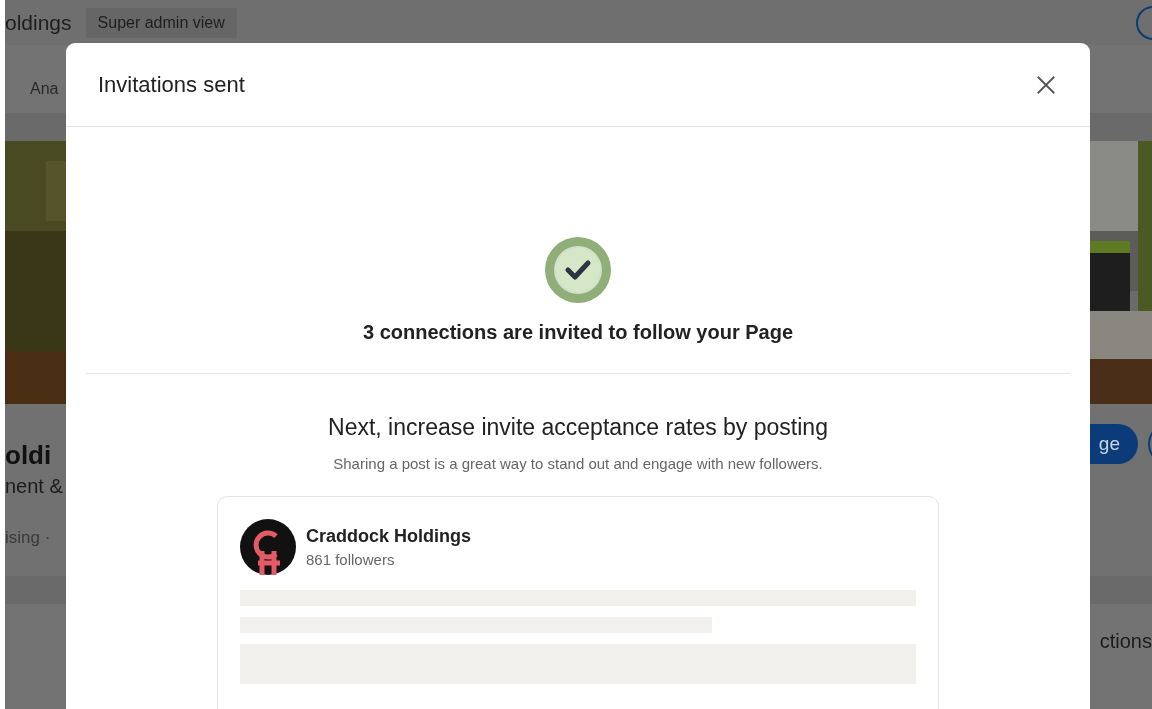  What do you see at coordinates (34, 487) in the screenshot?
I see `company-tagline: nent &` at bounding box center [34, 487].